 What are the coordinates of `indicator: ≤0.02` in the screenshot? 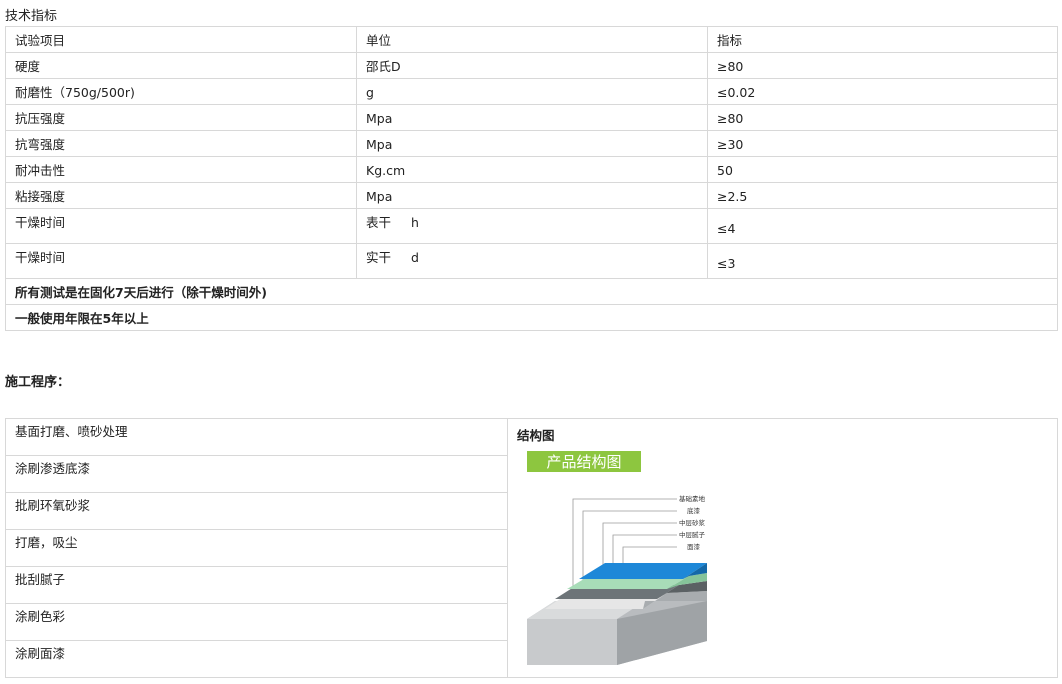 It's located at (882, 91).